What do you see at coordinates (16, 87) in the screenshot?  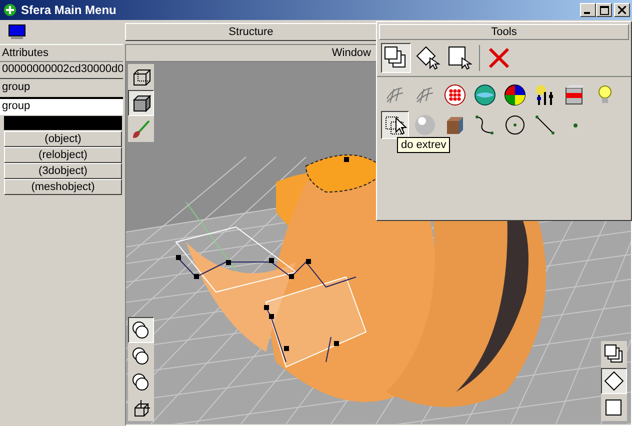 I see `object-type-label: group` at bounding box center [16, 87].